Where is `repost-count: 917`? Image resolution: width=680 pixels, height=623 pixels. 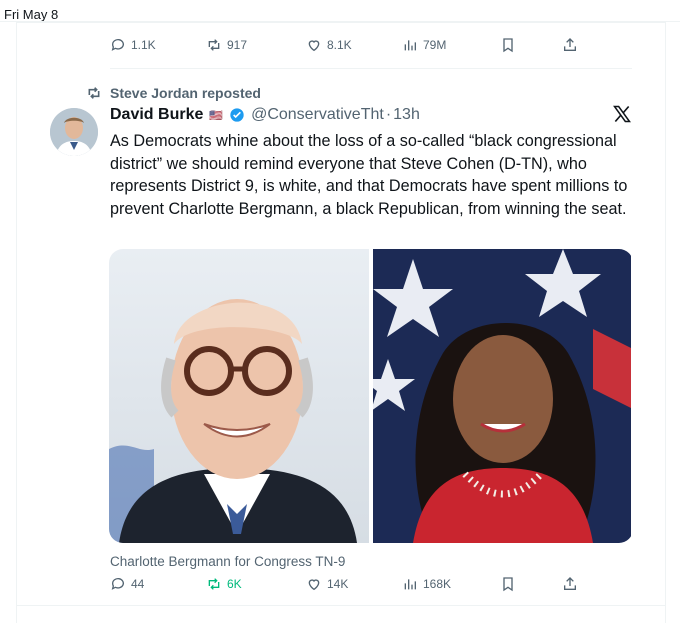
repost-count: 917 is located at coordinates (237, 45).